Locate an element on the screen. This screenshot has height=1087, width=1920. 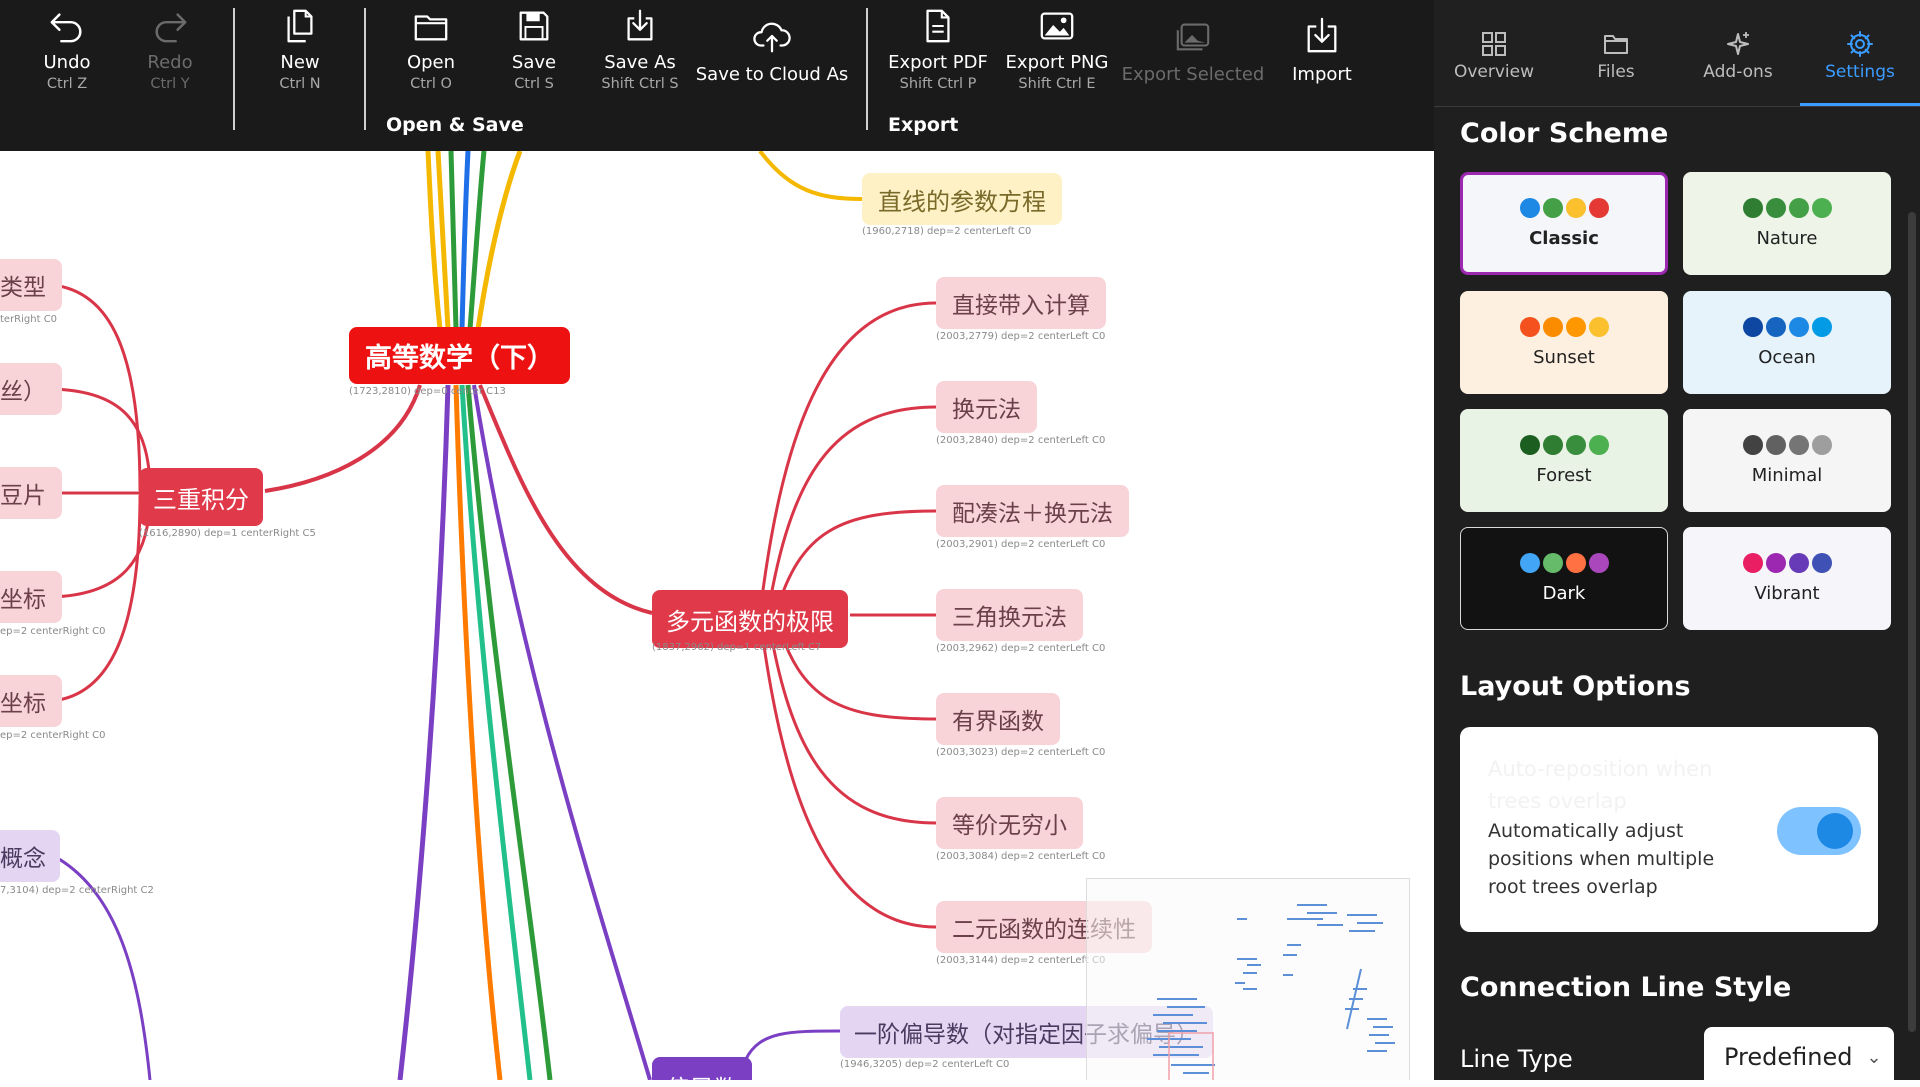
tab-files: Files is located at coordinates (1616, 53).